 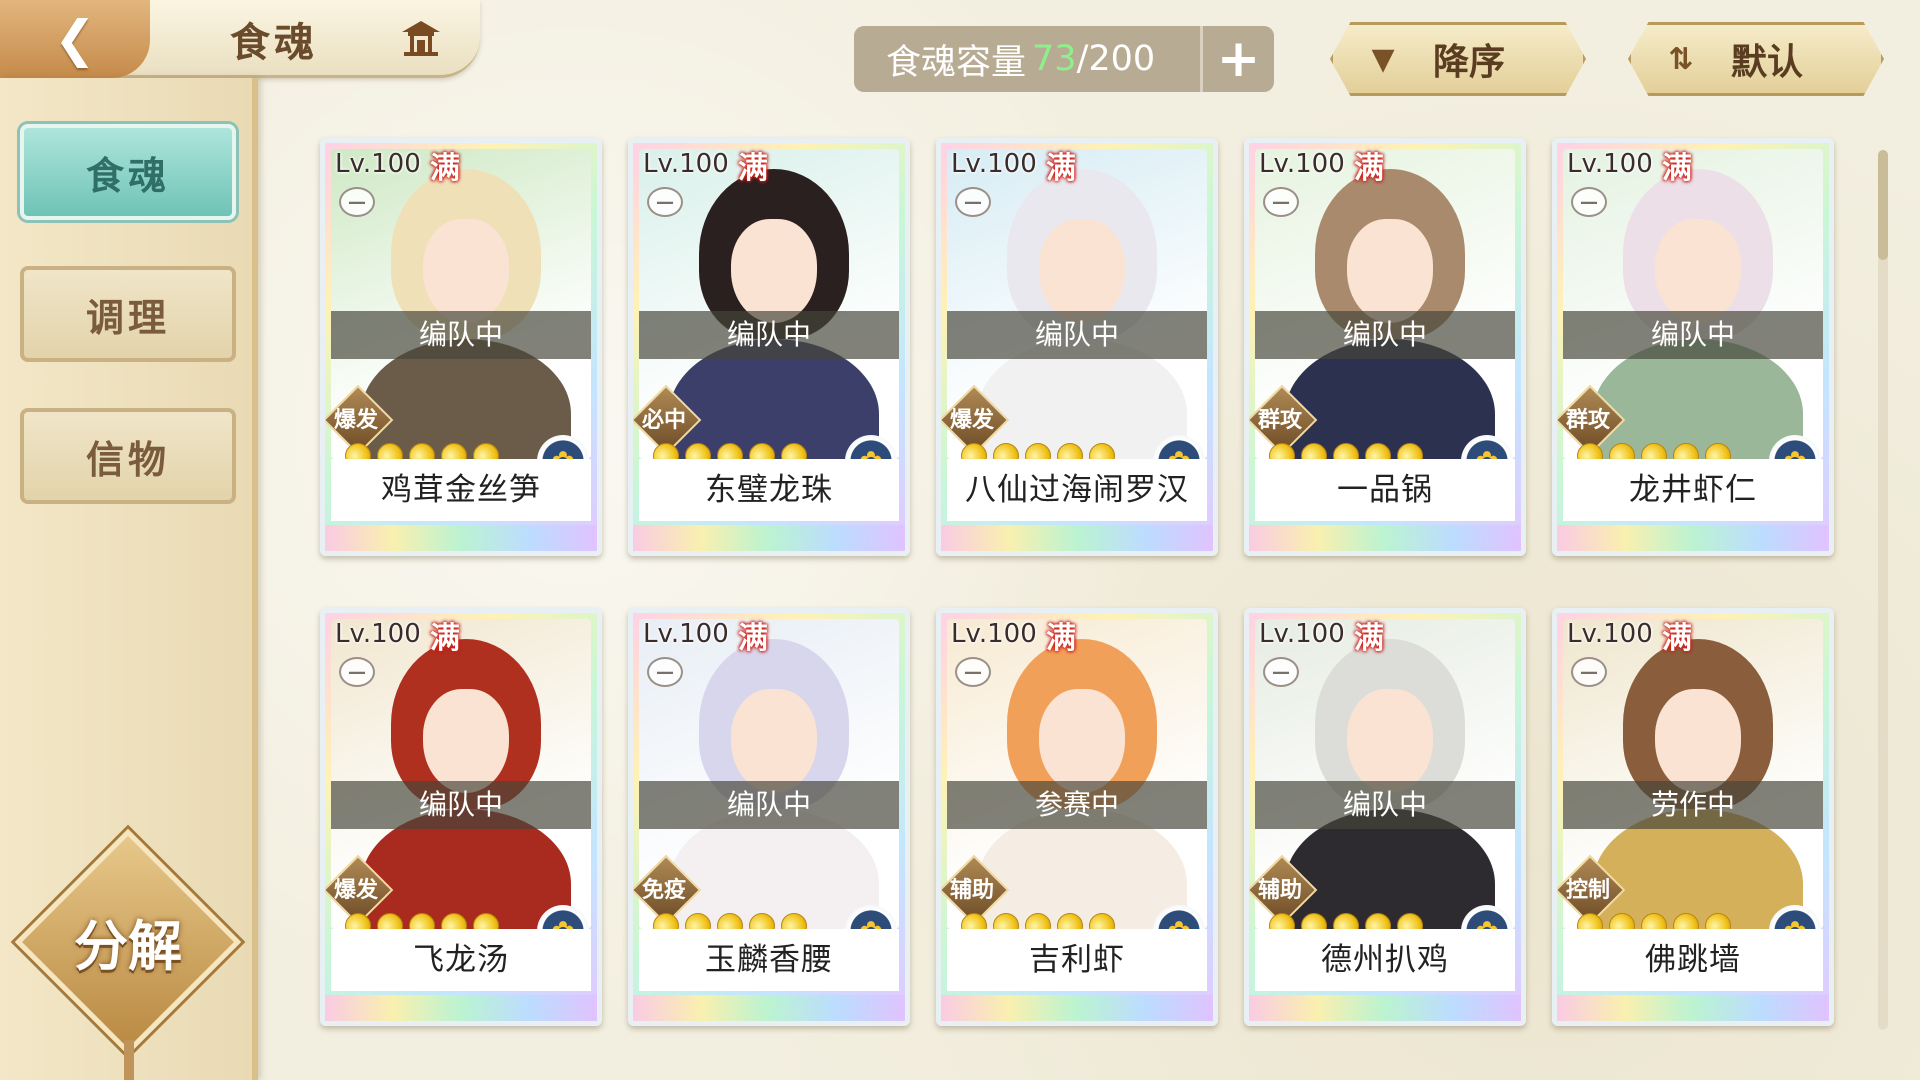 What do you see at coordinates (1469, 62) in the screenshot?
I see `sort-order-label: 降序` at bounding box center [1469, 62].